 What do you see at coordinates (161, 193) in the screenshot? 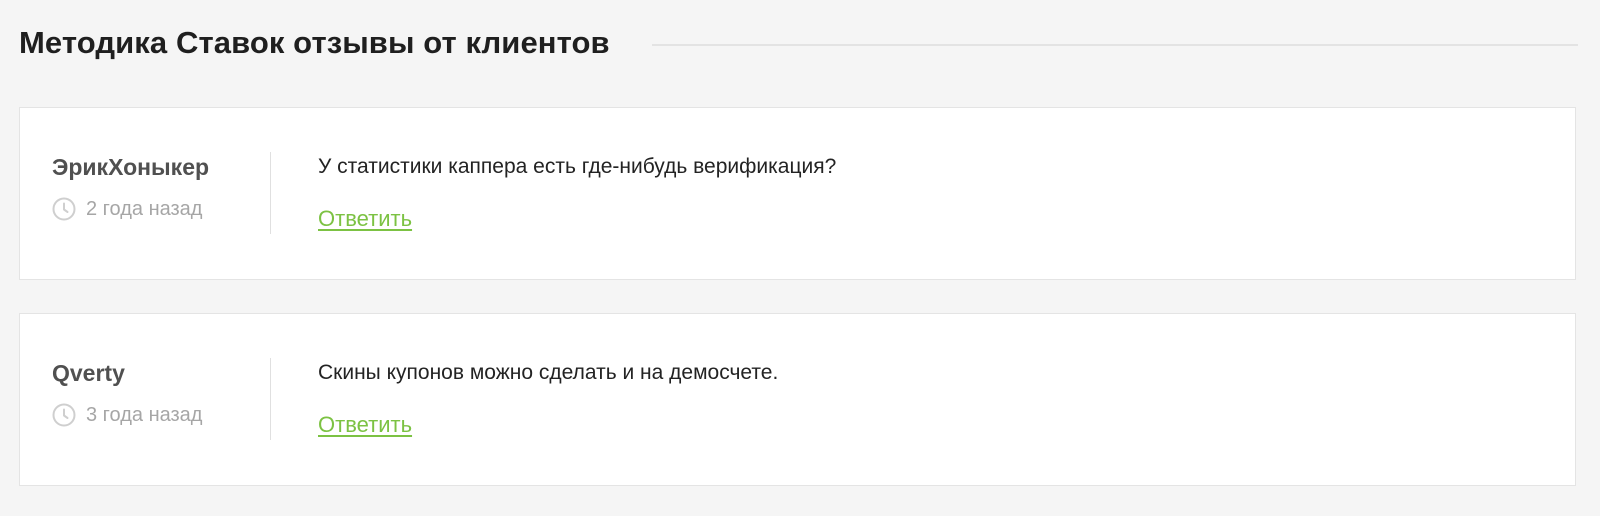
I see `review-author-block: ЭрикХоныкер 2 года назад` at bounding box center [161, 193].